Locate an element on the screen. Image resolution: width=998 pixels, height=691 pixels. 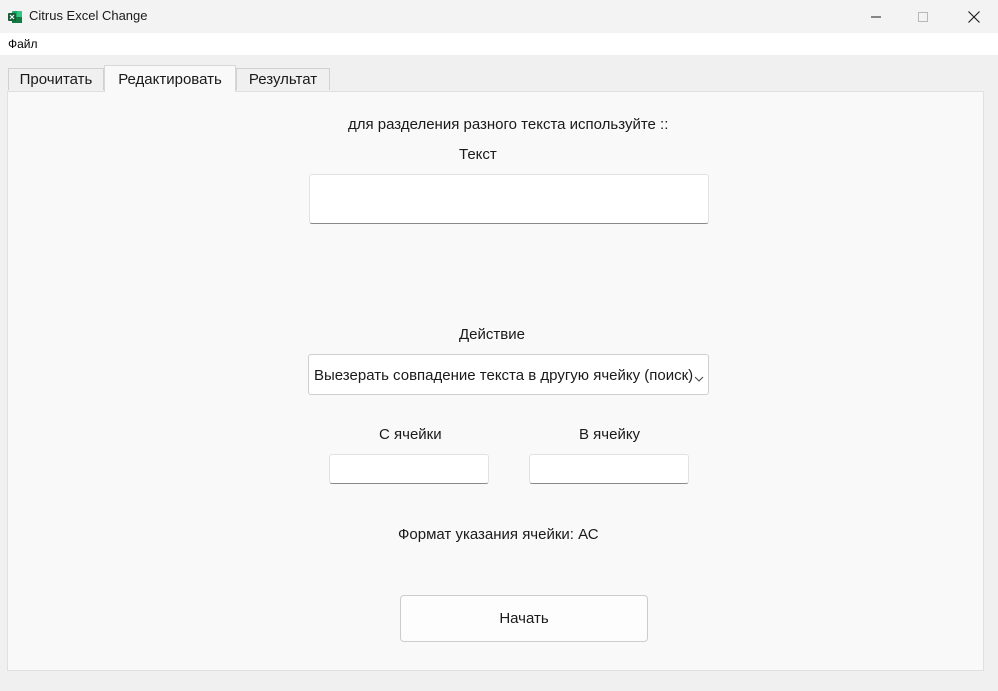
window-title: Citrus Excel Change is located at coordinates (88, 15).